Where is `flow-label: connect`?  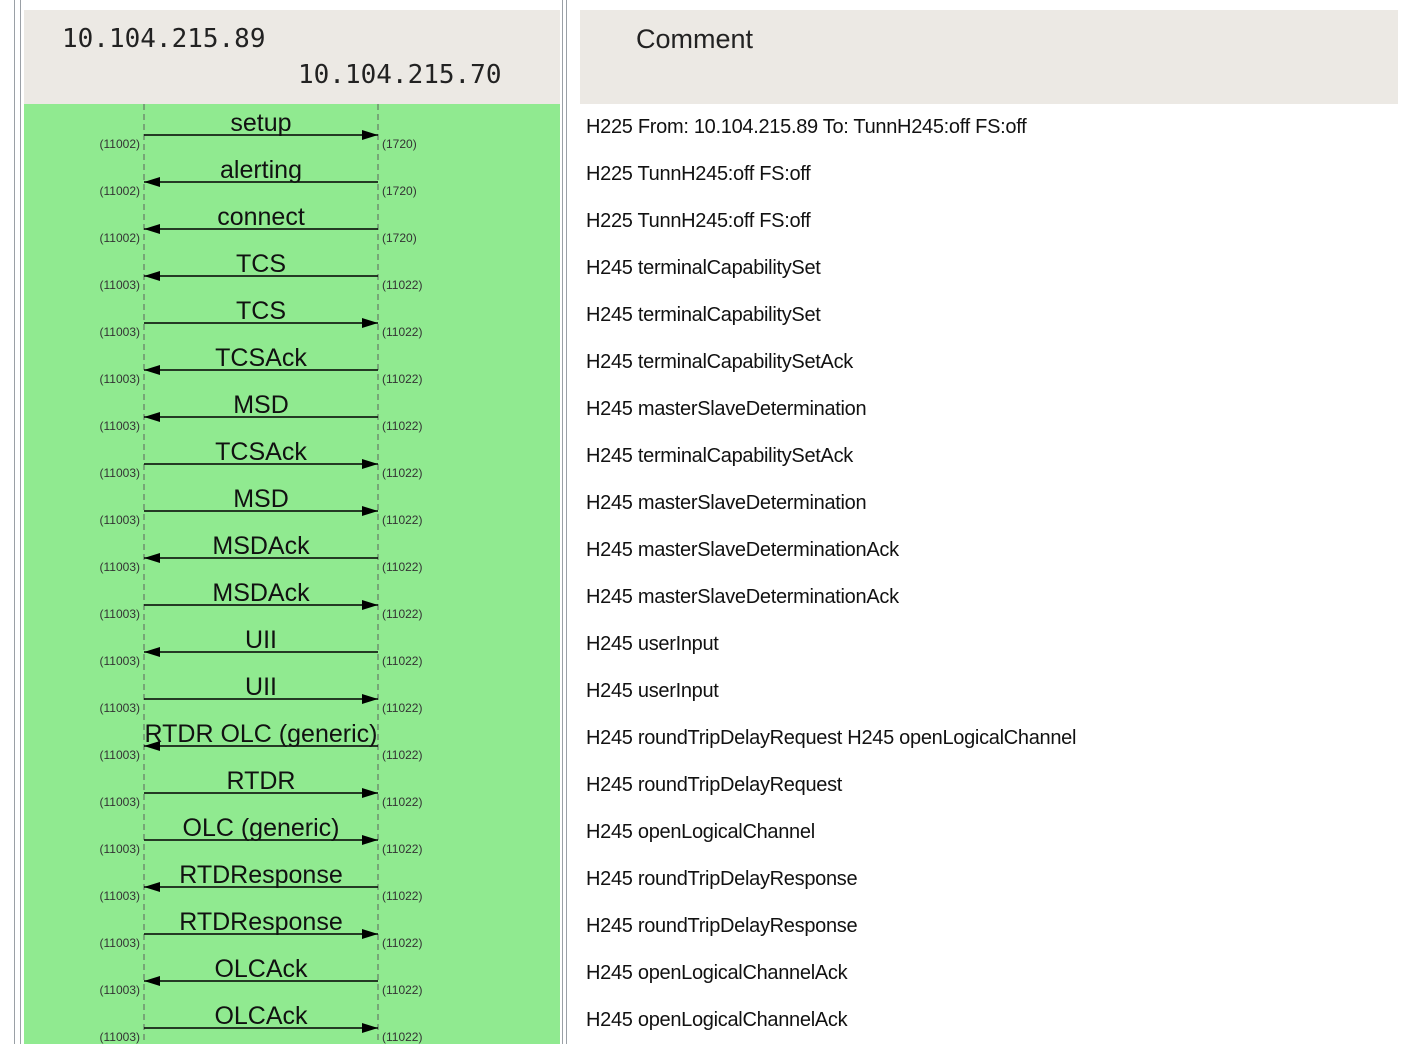
flow-label: connect is located at coordinates (261, 217).